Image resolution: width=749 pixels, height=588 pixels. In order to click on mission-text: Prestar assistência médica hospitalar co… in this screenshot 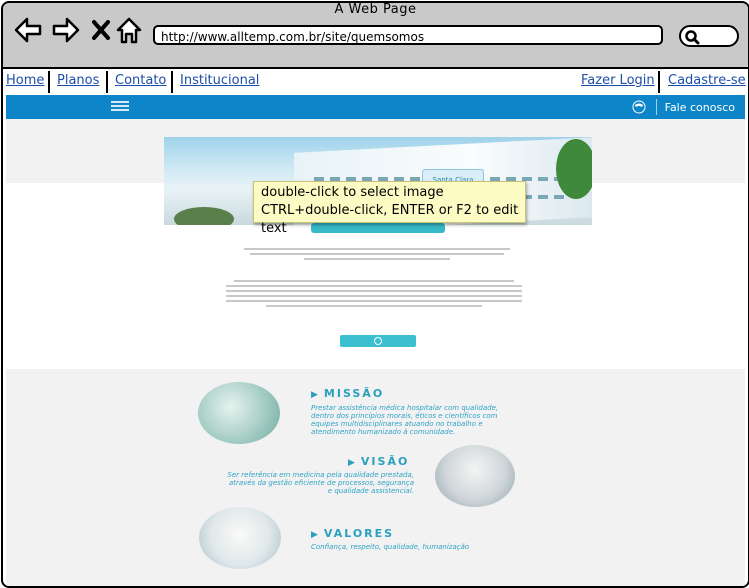, I will do `click(405, 420)`.